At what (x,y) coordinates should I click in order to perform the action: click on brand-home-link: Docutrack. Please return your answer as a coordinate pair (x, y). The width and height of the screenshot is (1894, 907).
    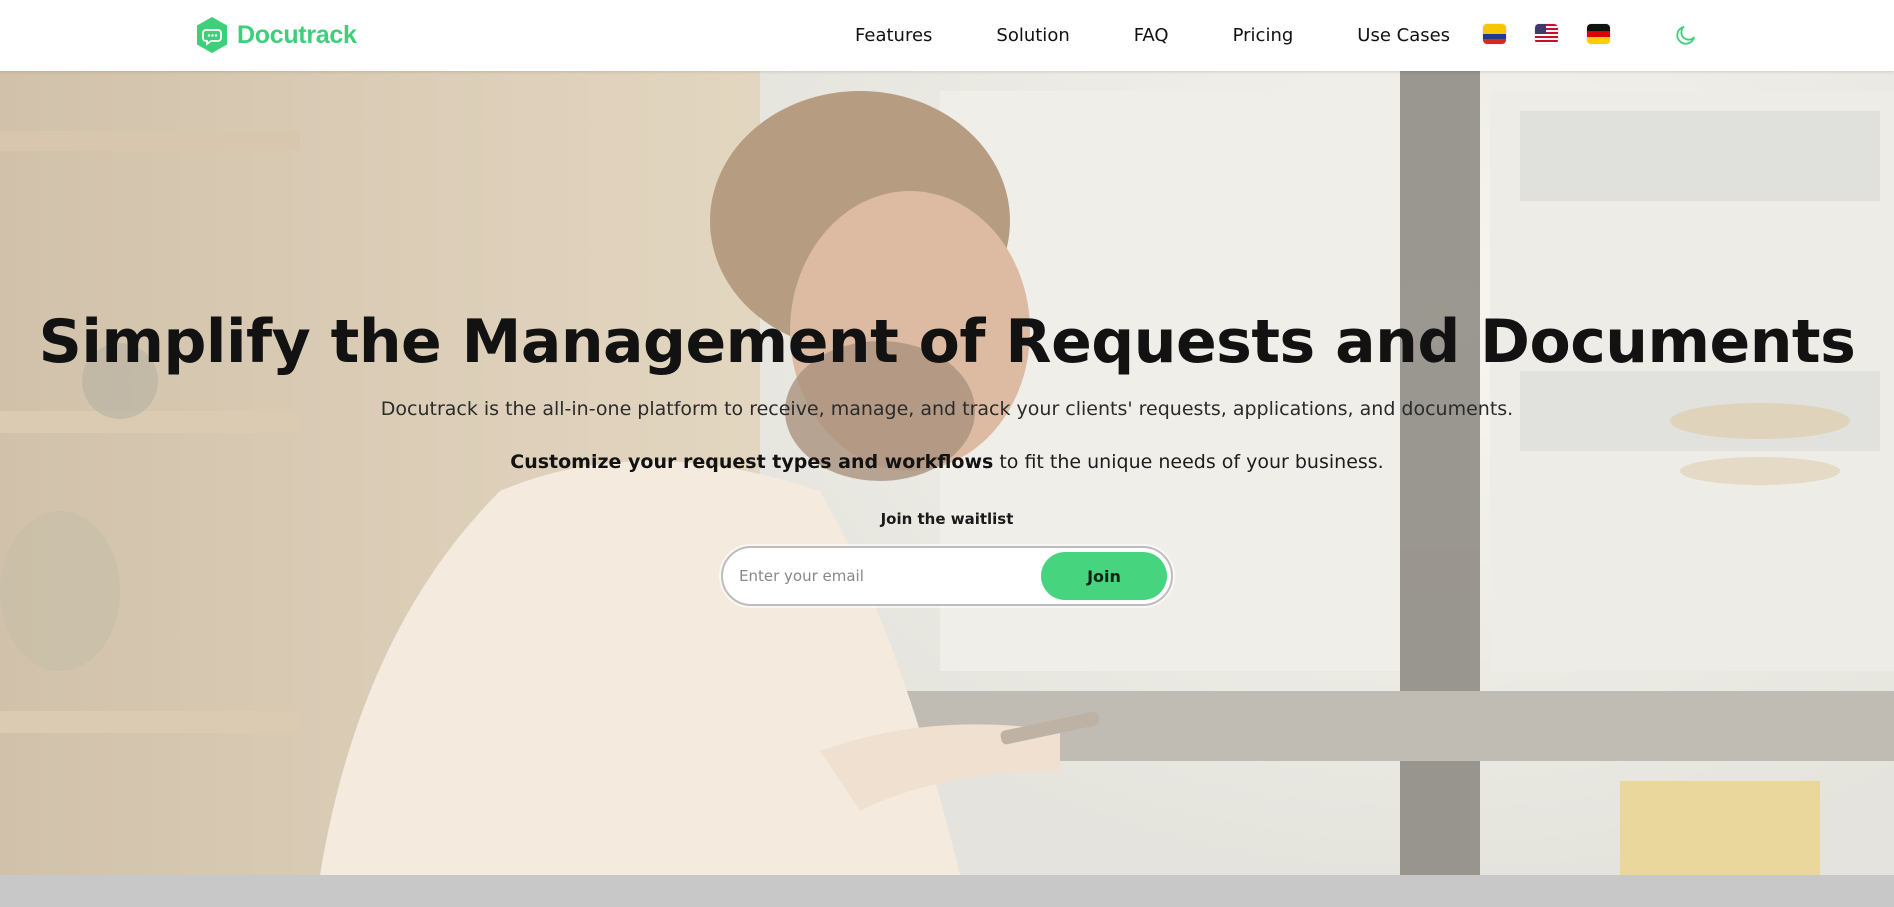
    Looking at the image, I should click on (276, 35).